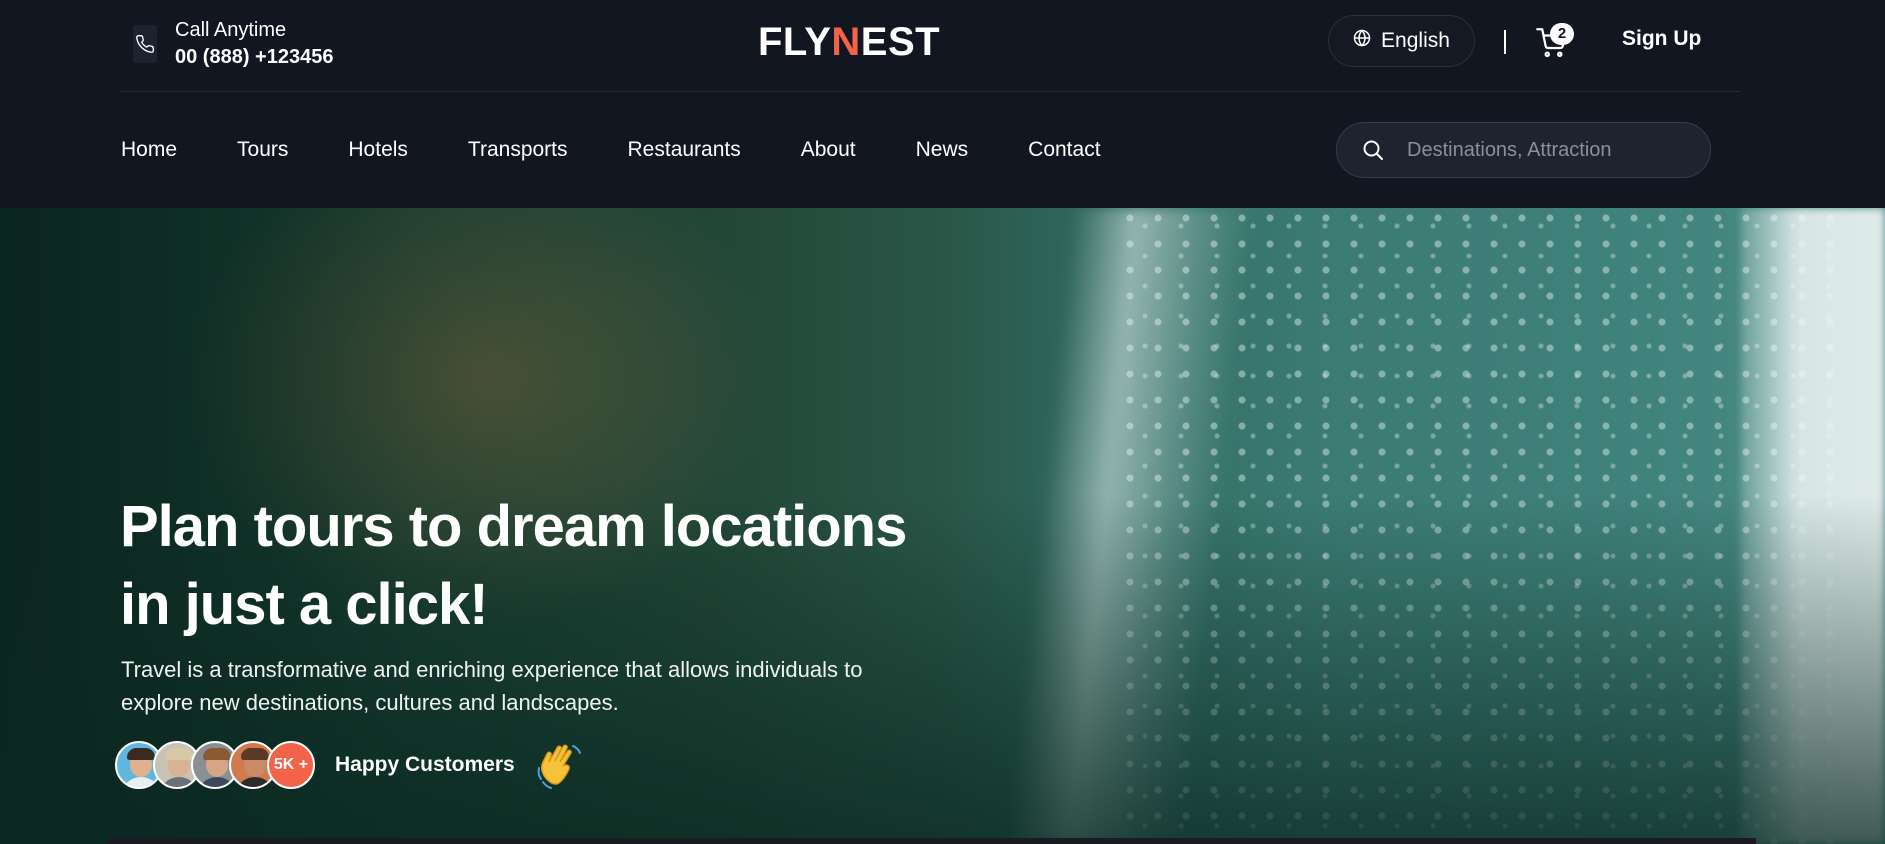 The width and height of the screenshot is (1885, 844). I want to click on avatar-group: 5K +, so click(215, 765).